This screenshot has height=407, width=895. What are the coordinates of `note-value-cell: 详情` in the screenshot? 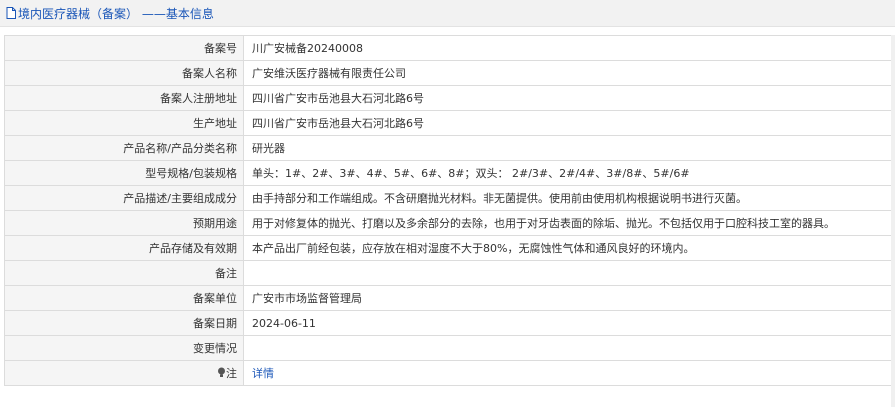 It's located at (567, 373).